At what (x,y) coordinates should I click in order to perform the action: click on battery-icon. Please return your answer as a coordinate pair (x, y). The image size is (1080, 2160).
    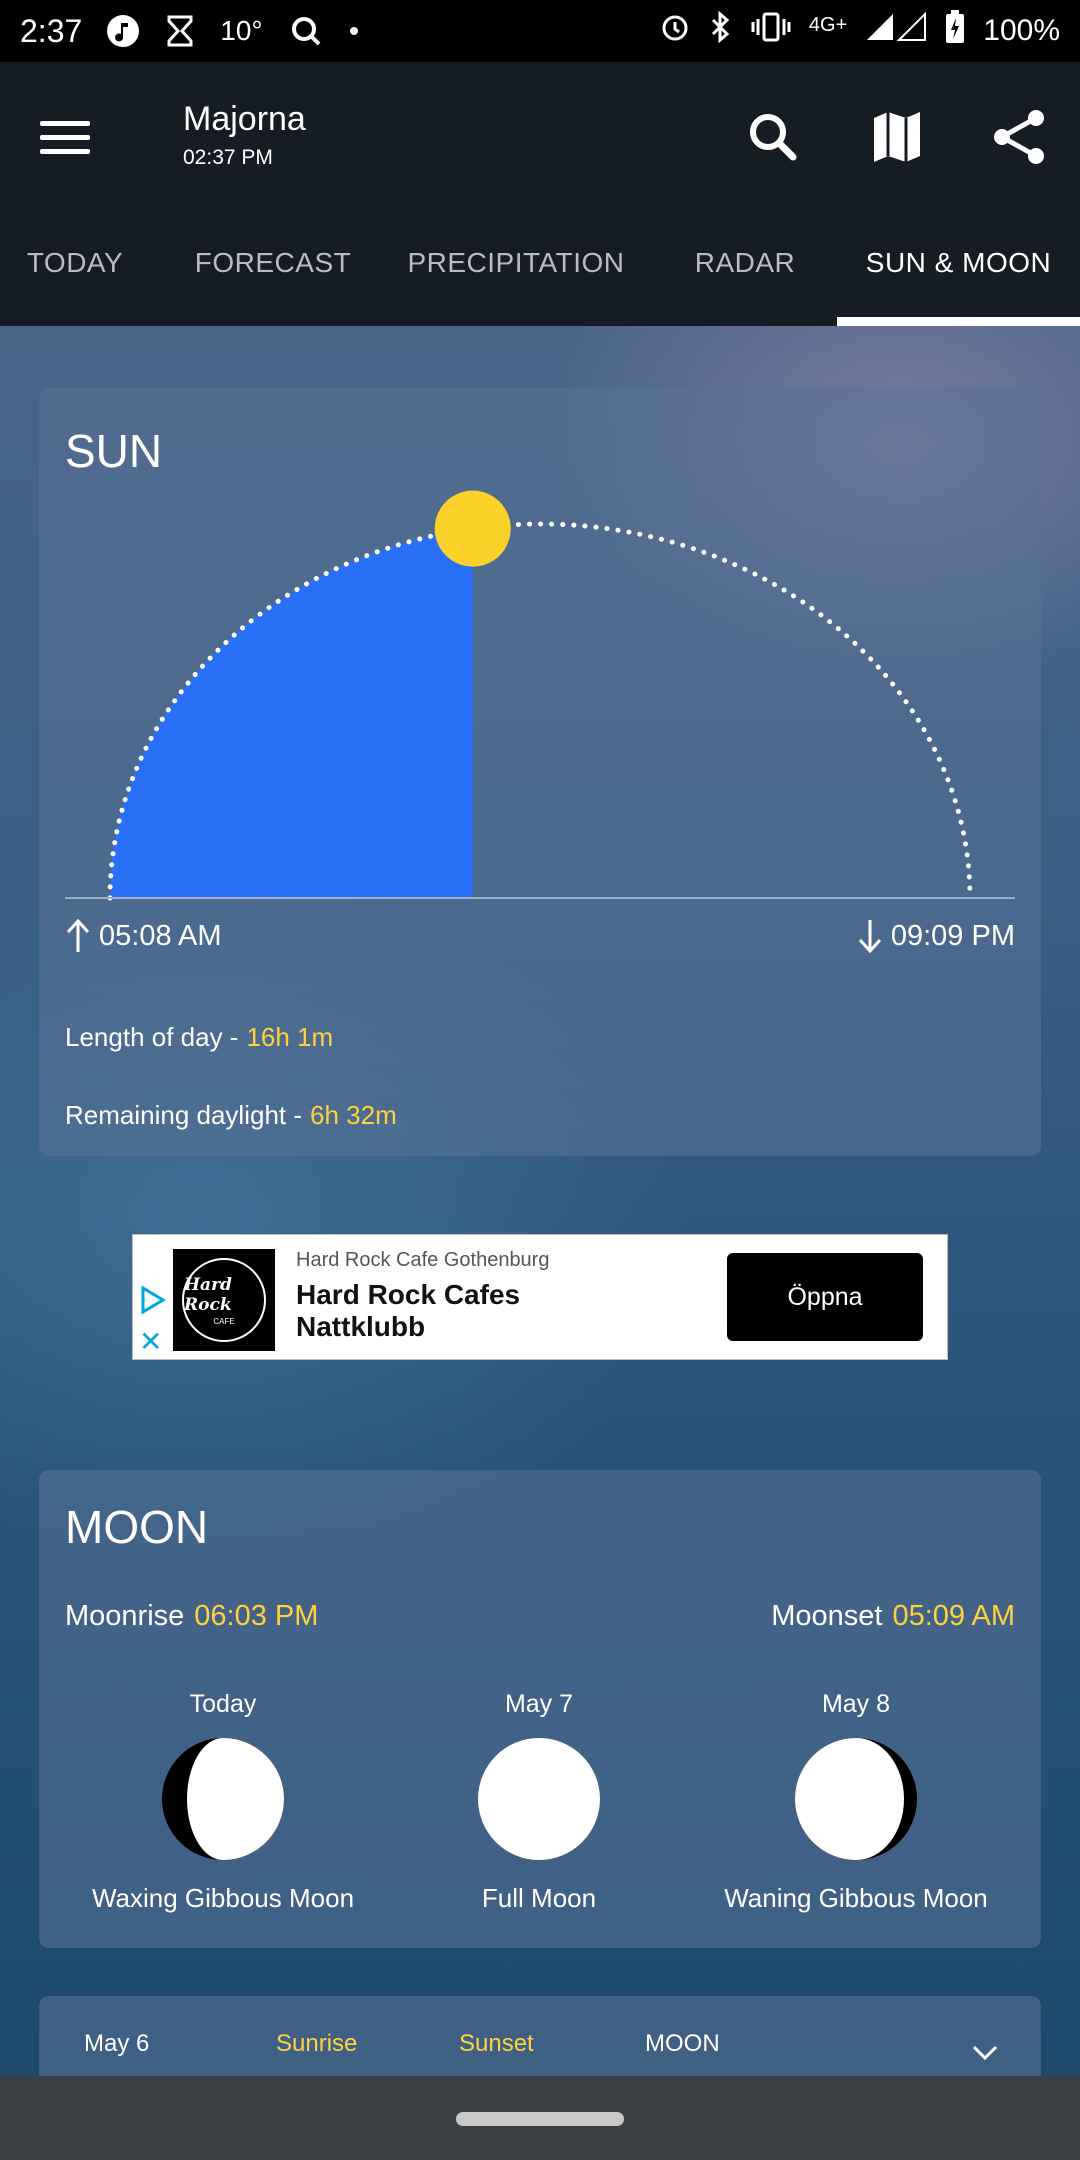
    Looking at the image, I should click on (955, 31).